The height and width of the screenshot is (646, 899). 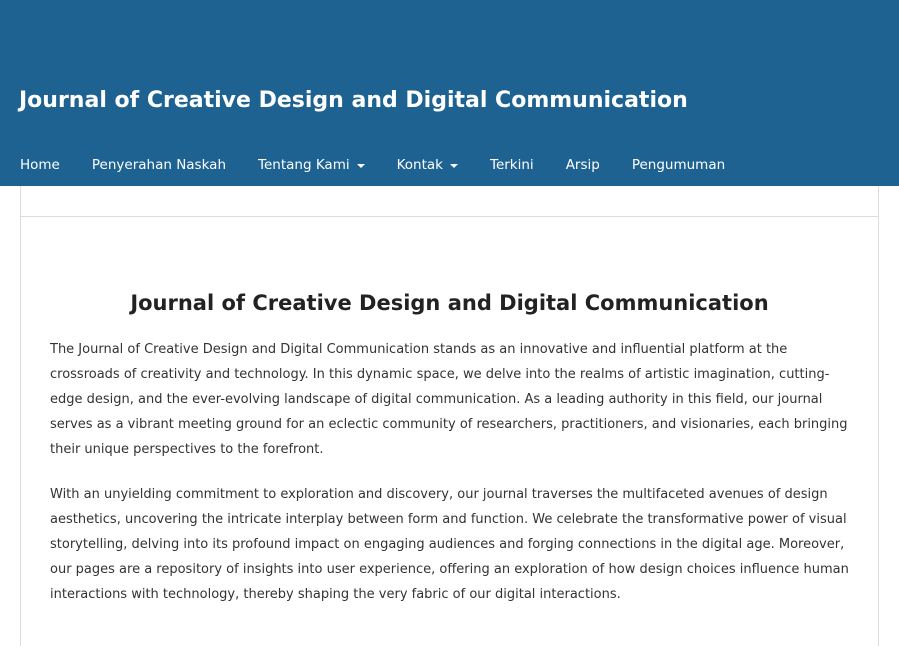 I want to click on nav-item-label: Tentang Kami, so click(x=304, y=165).